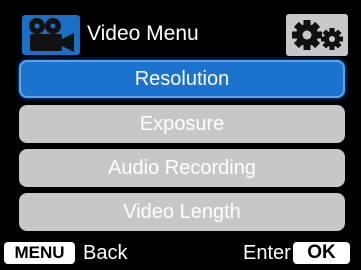  I want to click on page-title: Video Menu, so click(143, 33).